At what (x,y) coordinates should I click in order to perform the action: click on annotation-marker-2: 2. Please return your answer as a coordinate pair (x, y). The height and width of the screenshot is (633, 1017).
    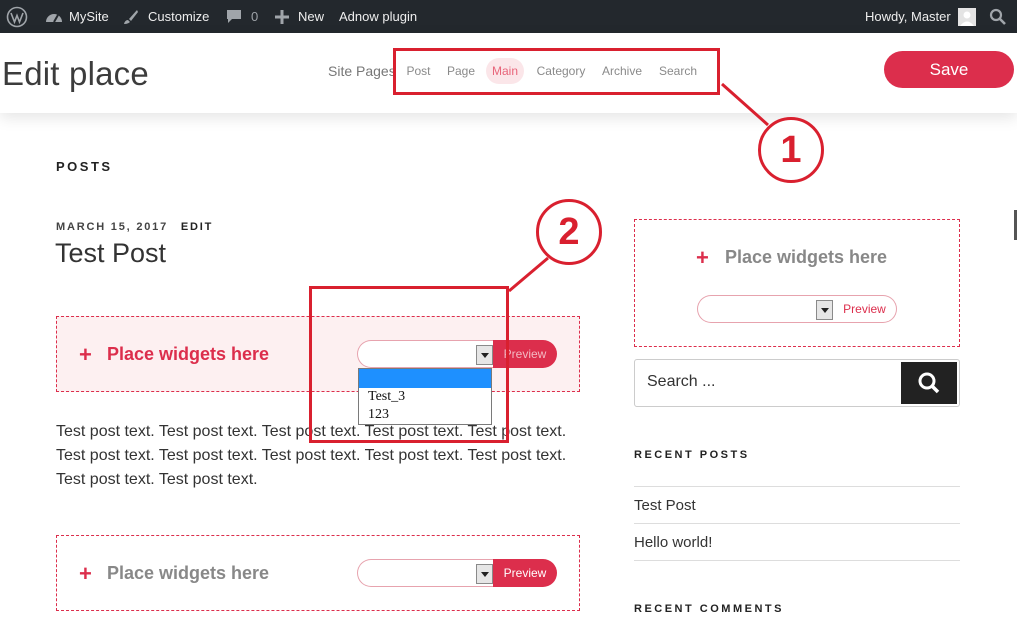
    Looking at the image, I should click on (569, 232).